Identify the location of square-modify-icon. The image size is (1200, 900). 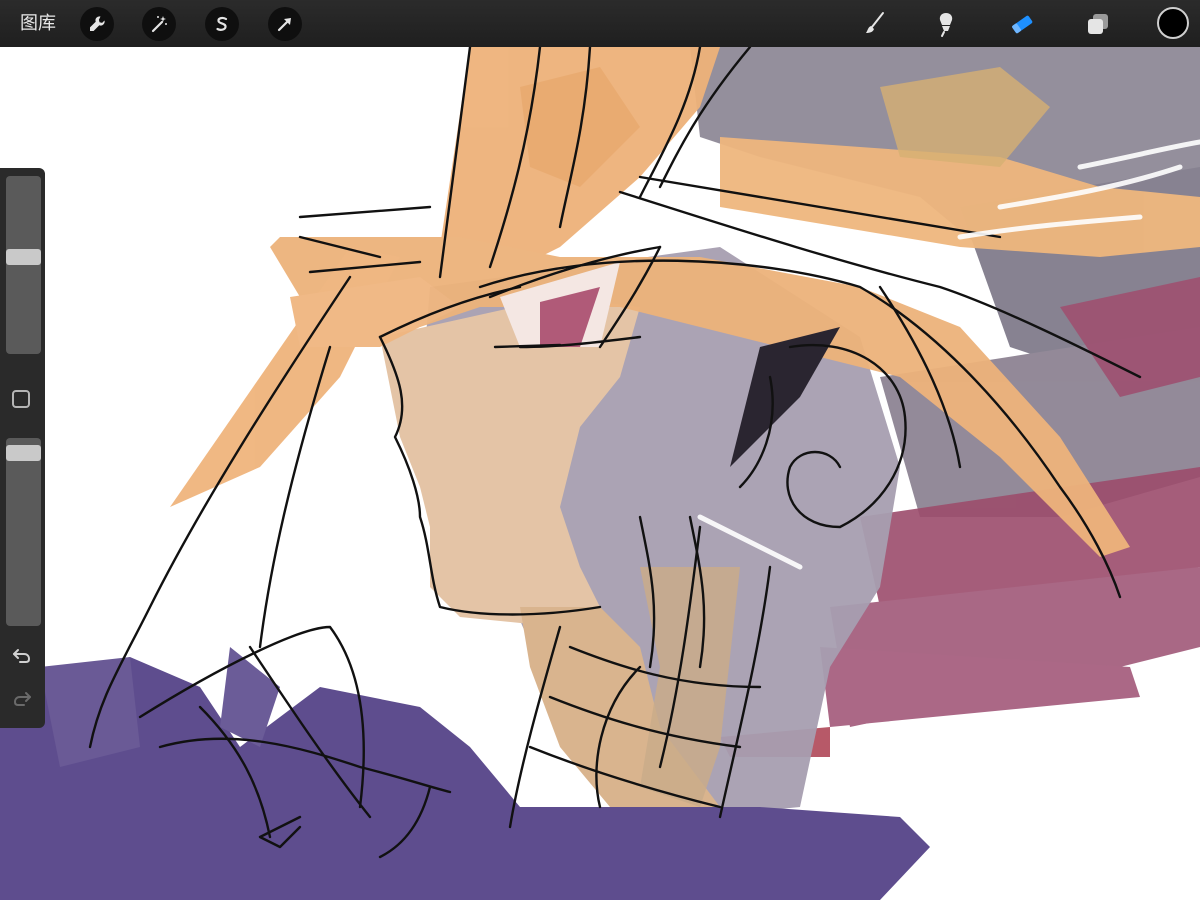
(21, 399).